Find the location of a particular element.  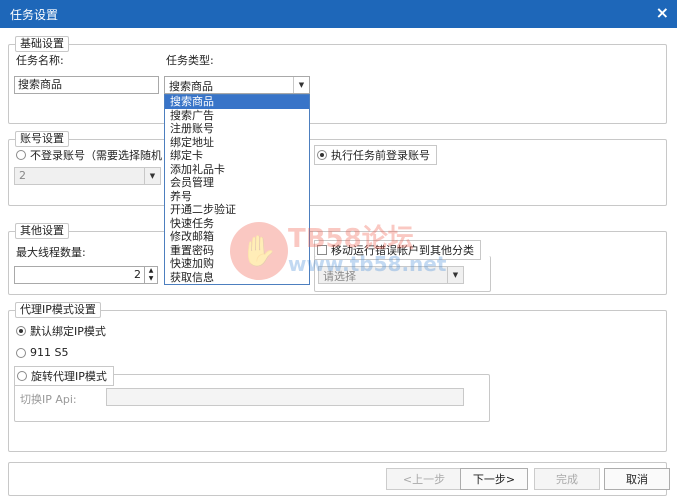

default-ip-label: 默认绑定IP模式 is located at coordinates (68, 331).